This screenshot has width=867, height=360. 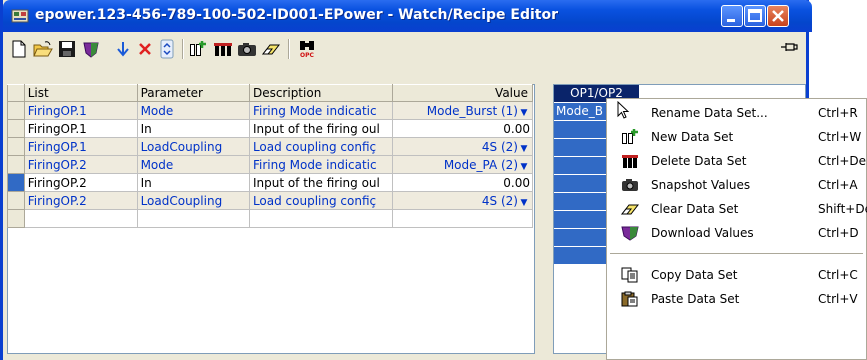 What do you see at coordinates (629, 299) in the screenshot?
I see `paste-icon` at bounding box center [629, 299].